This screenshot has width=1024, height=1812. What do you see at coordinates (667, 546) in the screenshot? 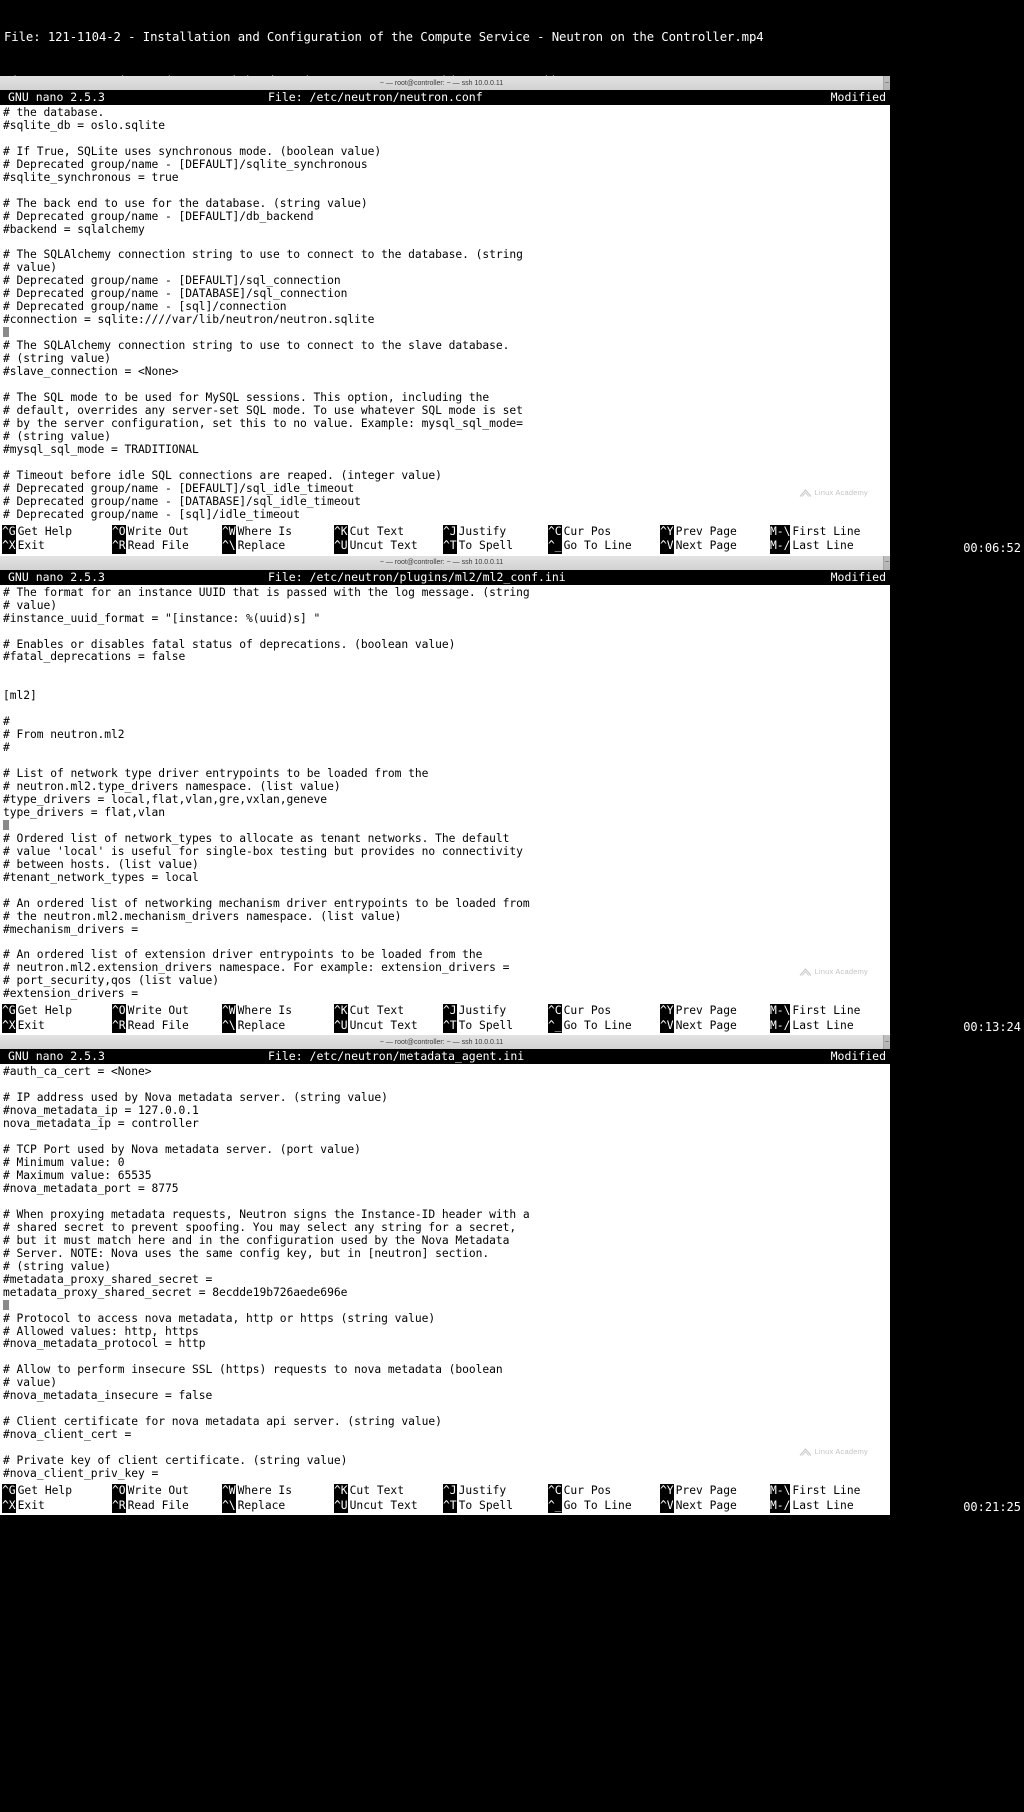
I see `nano-shortcut-key: ^V` at bounding box center [667, 546].